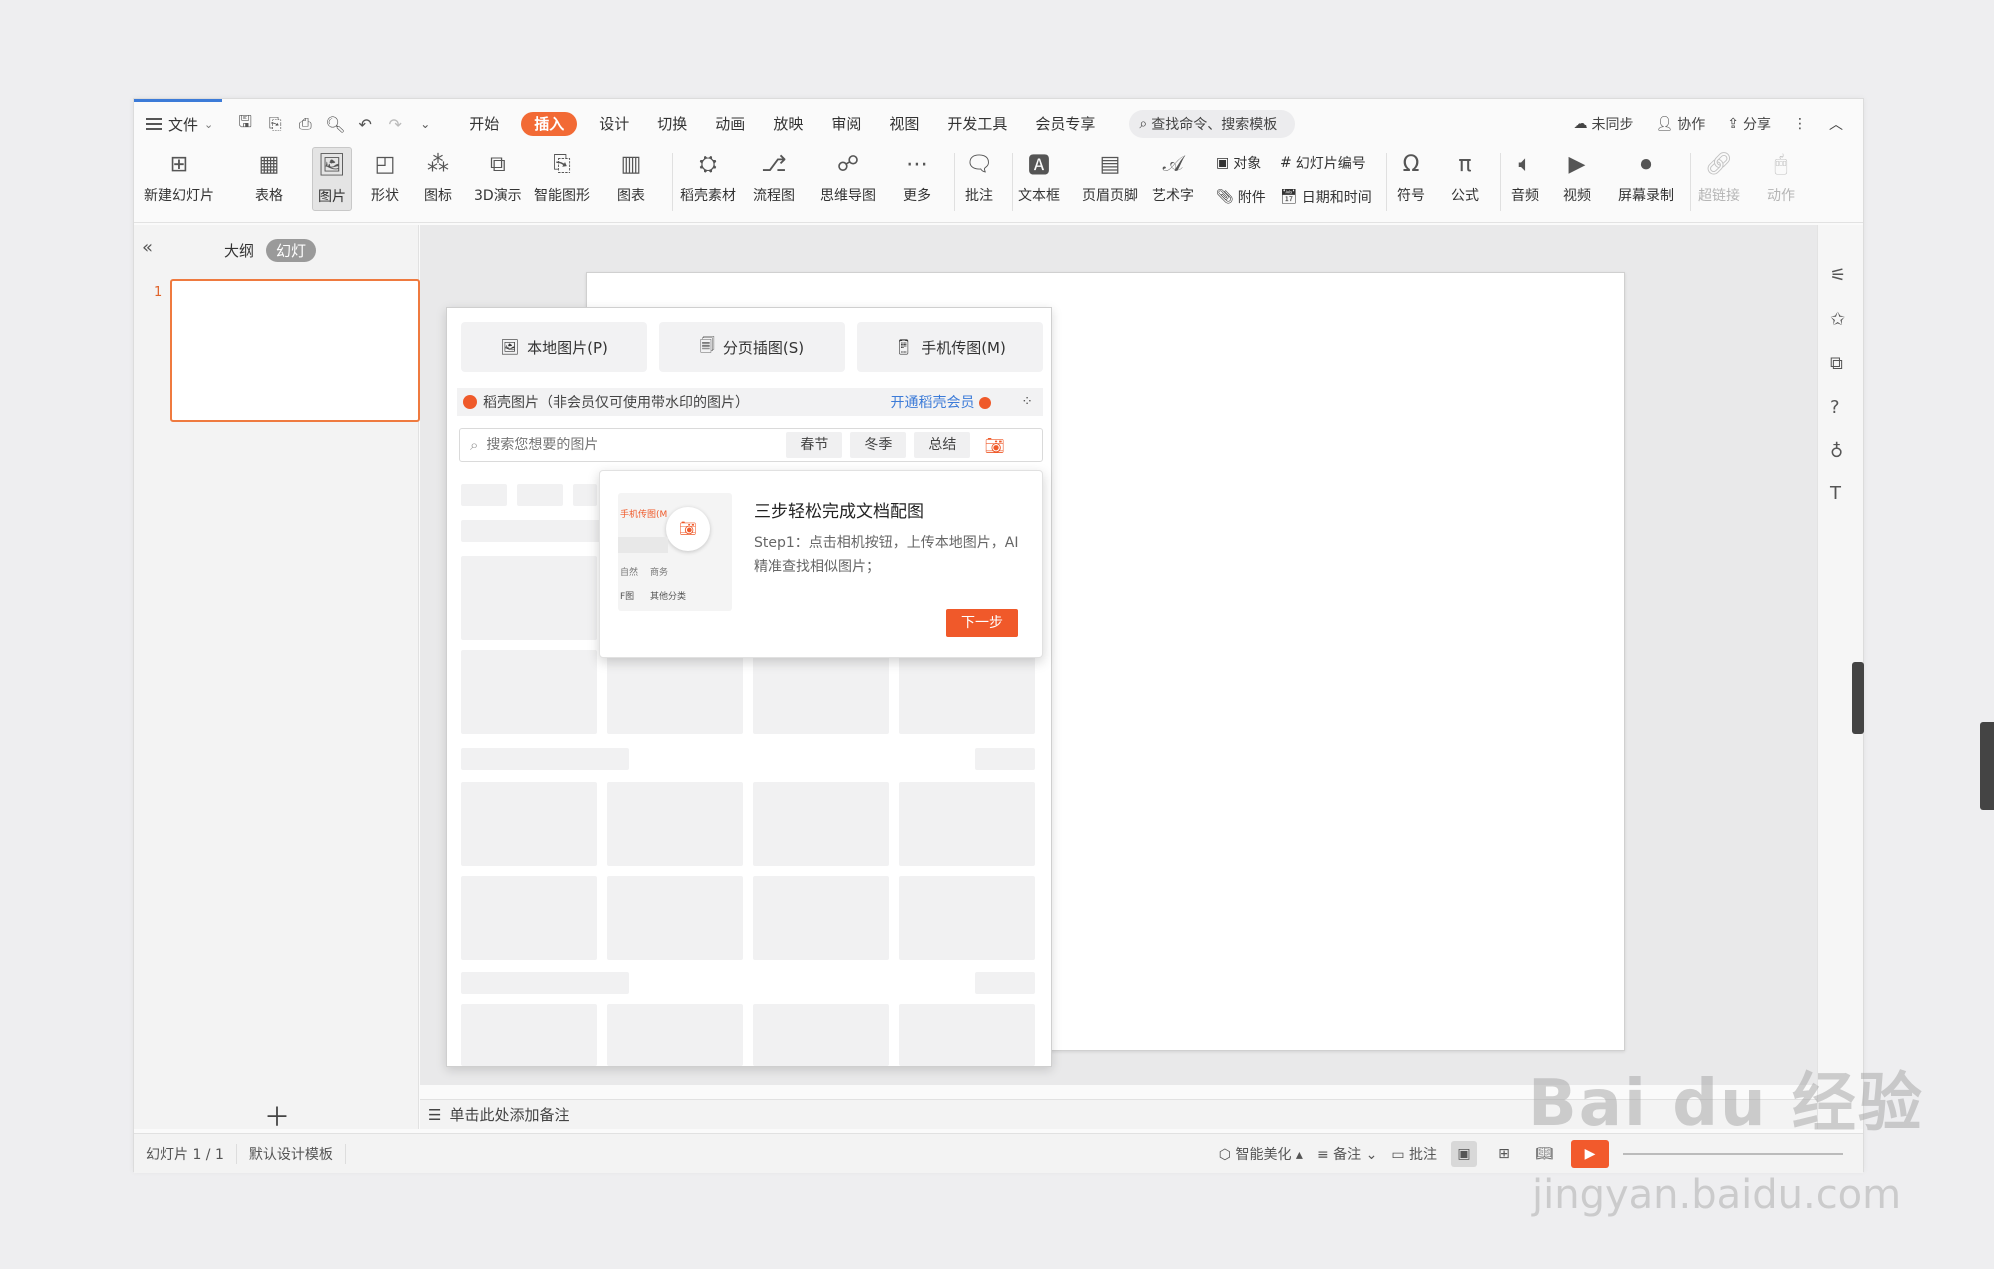 The height and width of the screenshot is (1269, 1994). What do you see at coordinates (305, 124) in the screenshot?
I see `print-icon: ⎙` at bounding box center [305, 124].